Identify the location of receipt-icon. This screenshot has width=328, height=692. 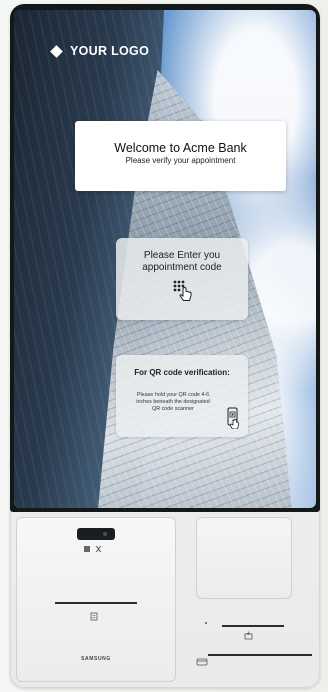
(94, 616).